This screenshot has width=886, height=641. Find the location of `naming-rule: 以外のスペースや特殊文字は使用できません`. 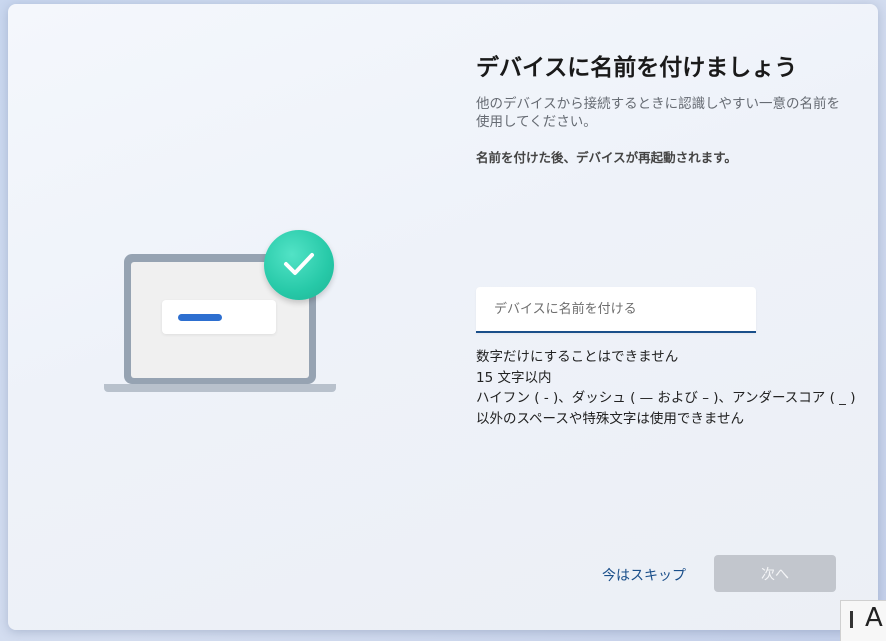

naming-rule: 以外のスペースや特殊文字は使用できません is located at coordinates (610, 418).